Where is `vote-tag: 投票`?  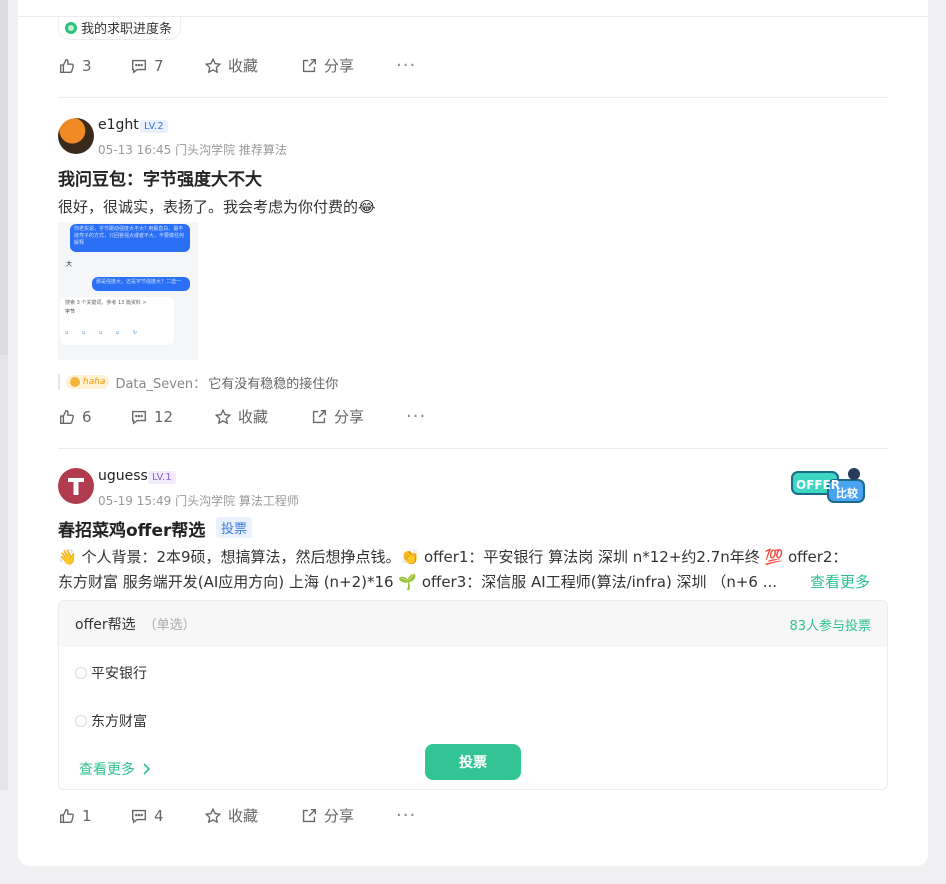 vote-tag: 投票 is located at coordinates (234, 527).